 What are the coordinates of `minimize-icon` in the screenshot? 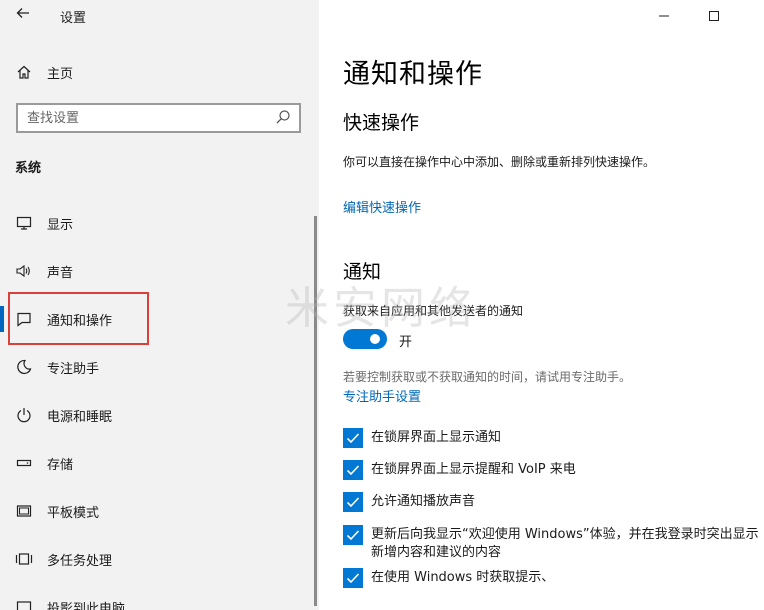 It's located at (664, 16).